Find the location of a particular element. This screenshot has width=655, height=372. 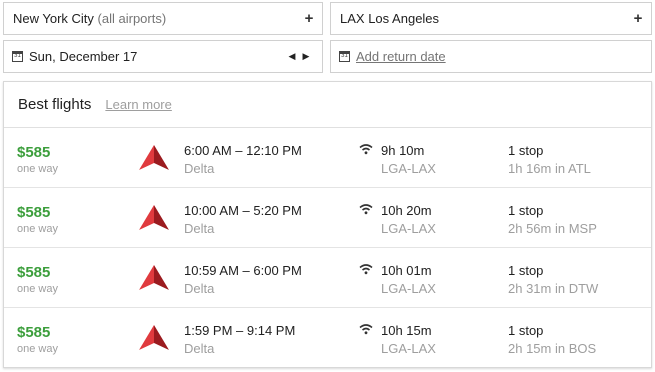

origin-text: New York City (all airports) is located at coordinates (150, 18).